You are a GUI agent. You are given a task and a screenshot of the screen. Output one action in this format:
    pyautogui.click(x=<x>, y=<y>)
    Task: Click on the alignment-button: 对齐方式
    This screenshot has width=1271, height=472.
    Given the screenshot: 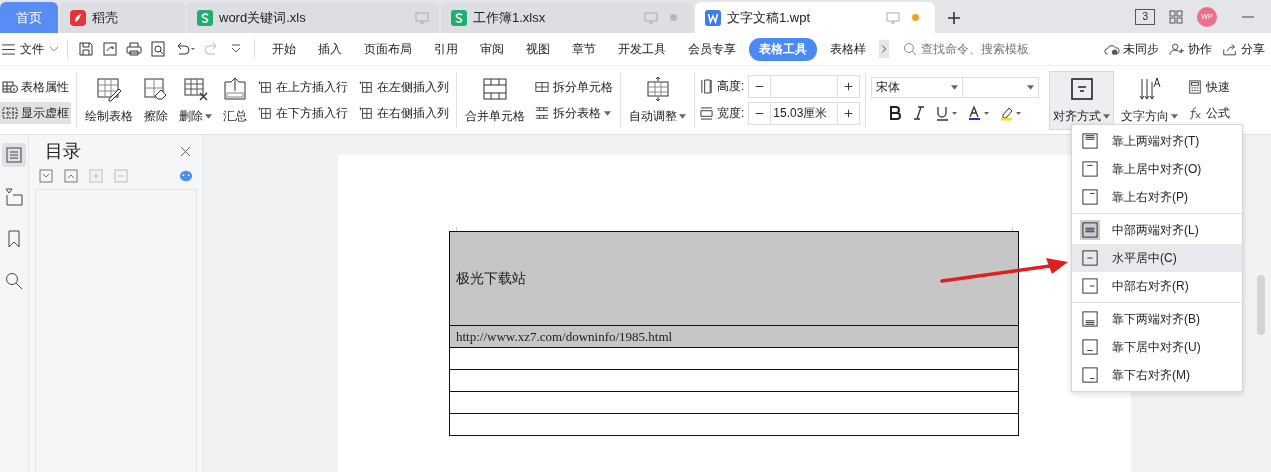 What is the action you would take?
    pyautogui.click(x=1082, y=100)
    